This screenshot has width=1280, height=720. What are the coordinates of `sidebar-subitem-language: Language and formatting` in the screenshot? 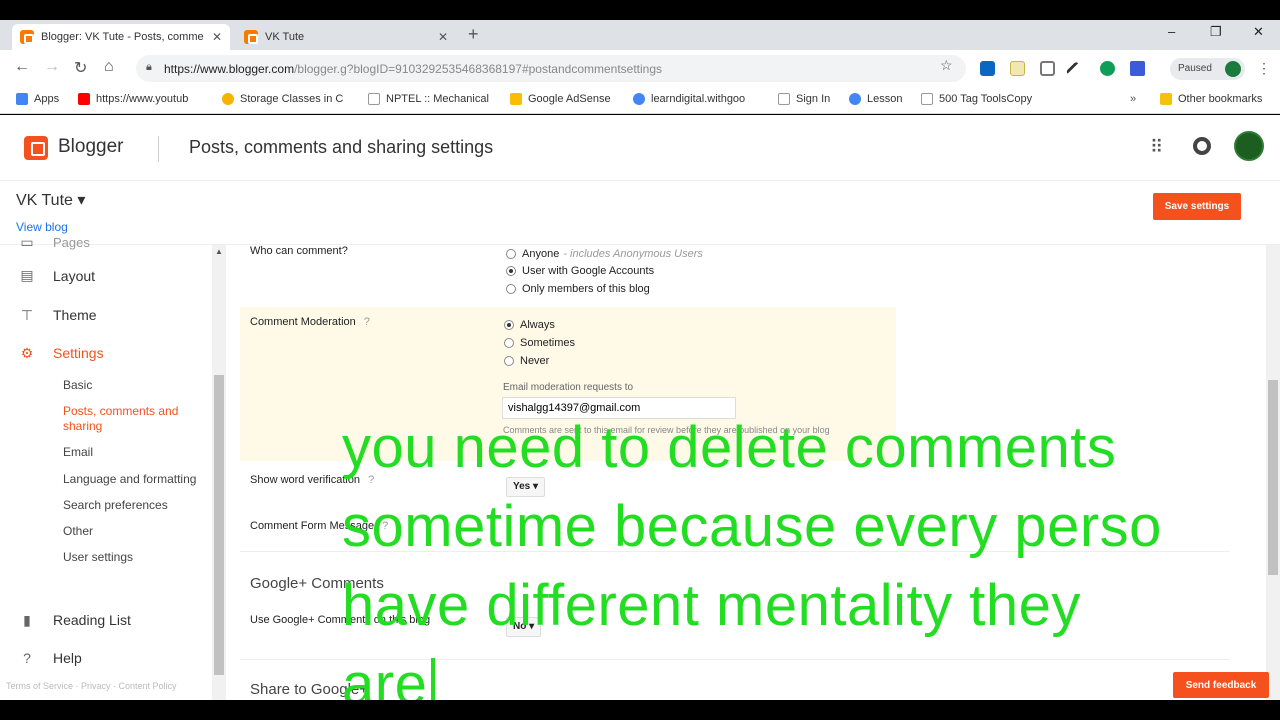 It's located at (137, 479).